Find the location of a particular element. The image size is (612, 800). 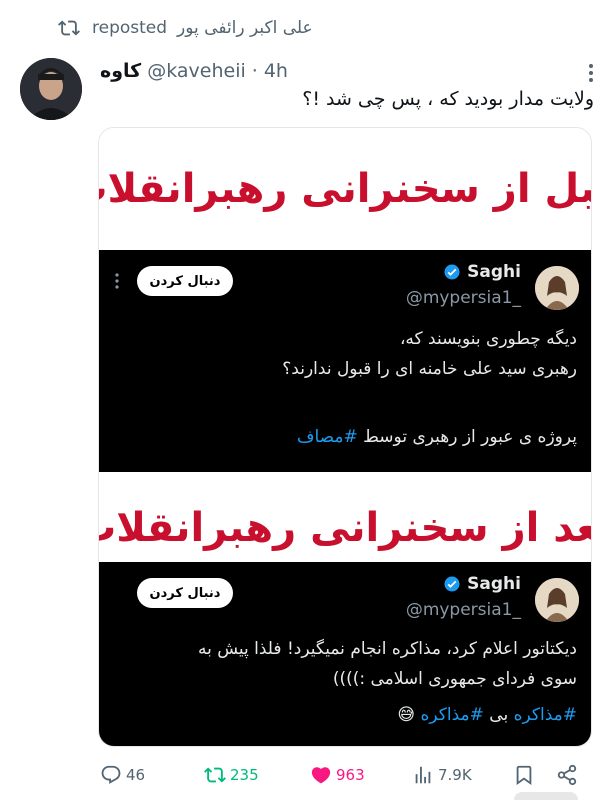

avatar is located at coordinates (51, 89).